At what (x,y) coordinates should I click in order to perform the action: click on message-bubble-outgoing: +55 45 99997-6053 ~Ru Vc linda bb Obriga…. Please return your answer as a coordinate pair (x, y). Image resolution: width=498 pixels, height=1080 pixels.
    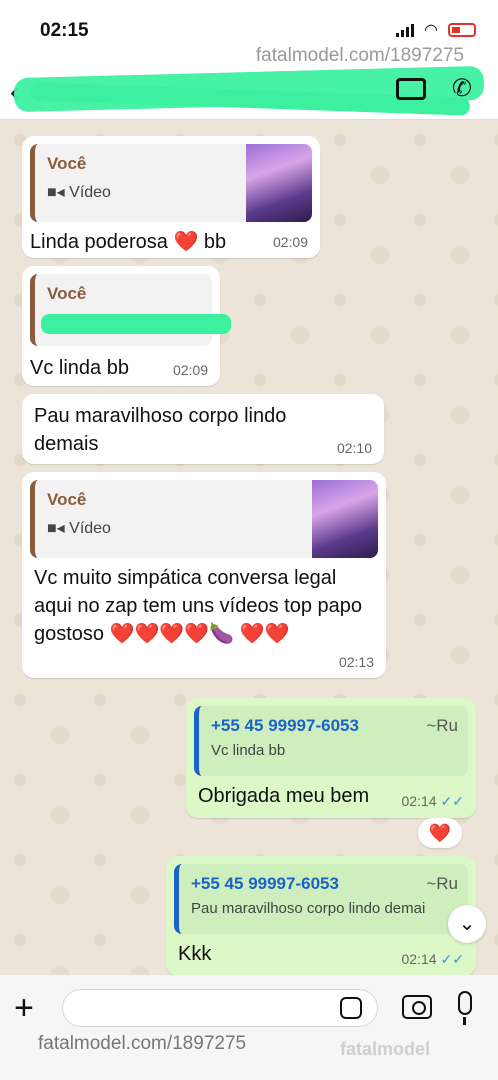
    Looking at the image, I should click on (331, 758).